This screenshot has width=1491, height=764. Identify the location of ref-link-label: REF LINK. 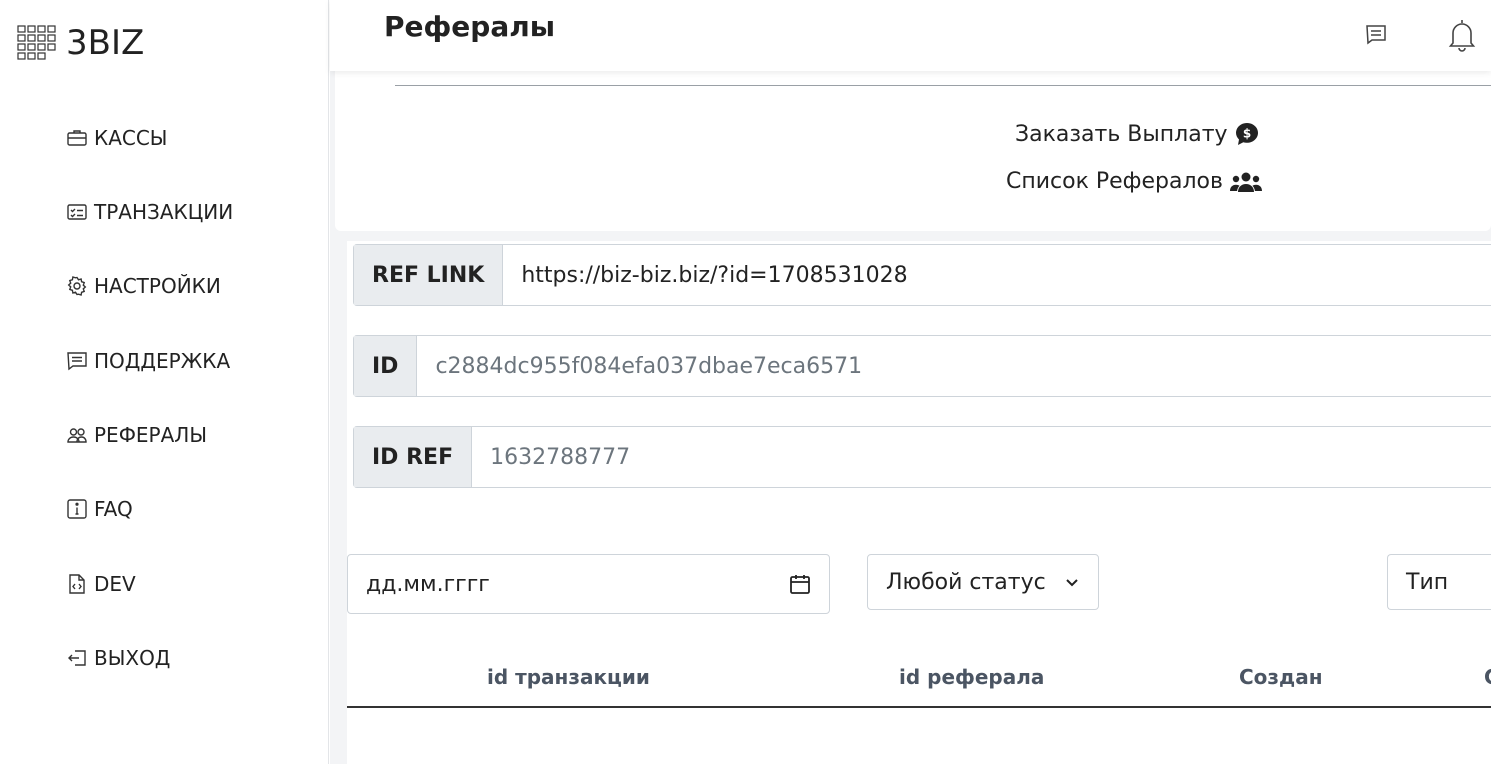
(429, 275).